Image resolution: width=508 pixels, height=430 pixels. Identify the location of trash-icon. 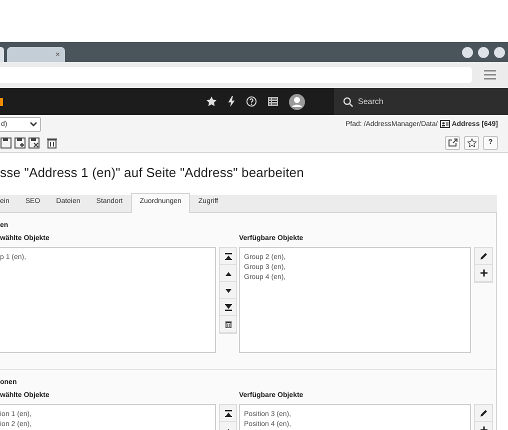
(228, 324).